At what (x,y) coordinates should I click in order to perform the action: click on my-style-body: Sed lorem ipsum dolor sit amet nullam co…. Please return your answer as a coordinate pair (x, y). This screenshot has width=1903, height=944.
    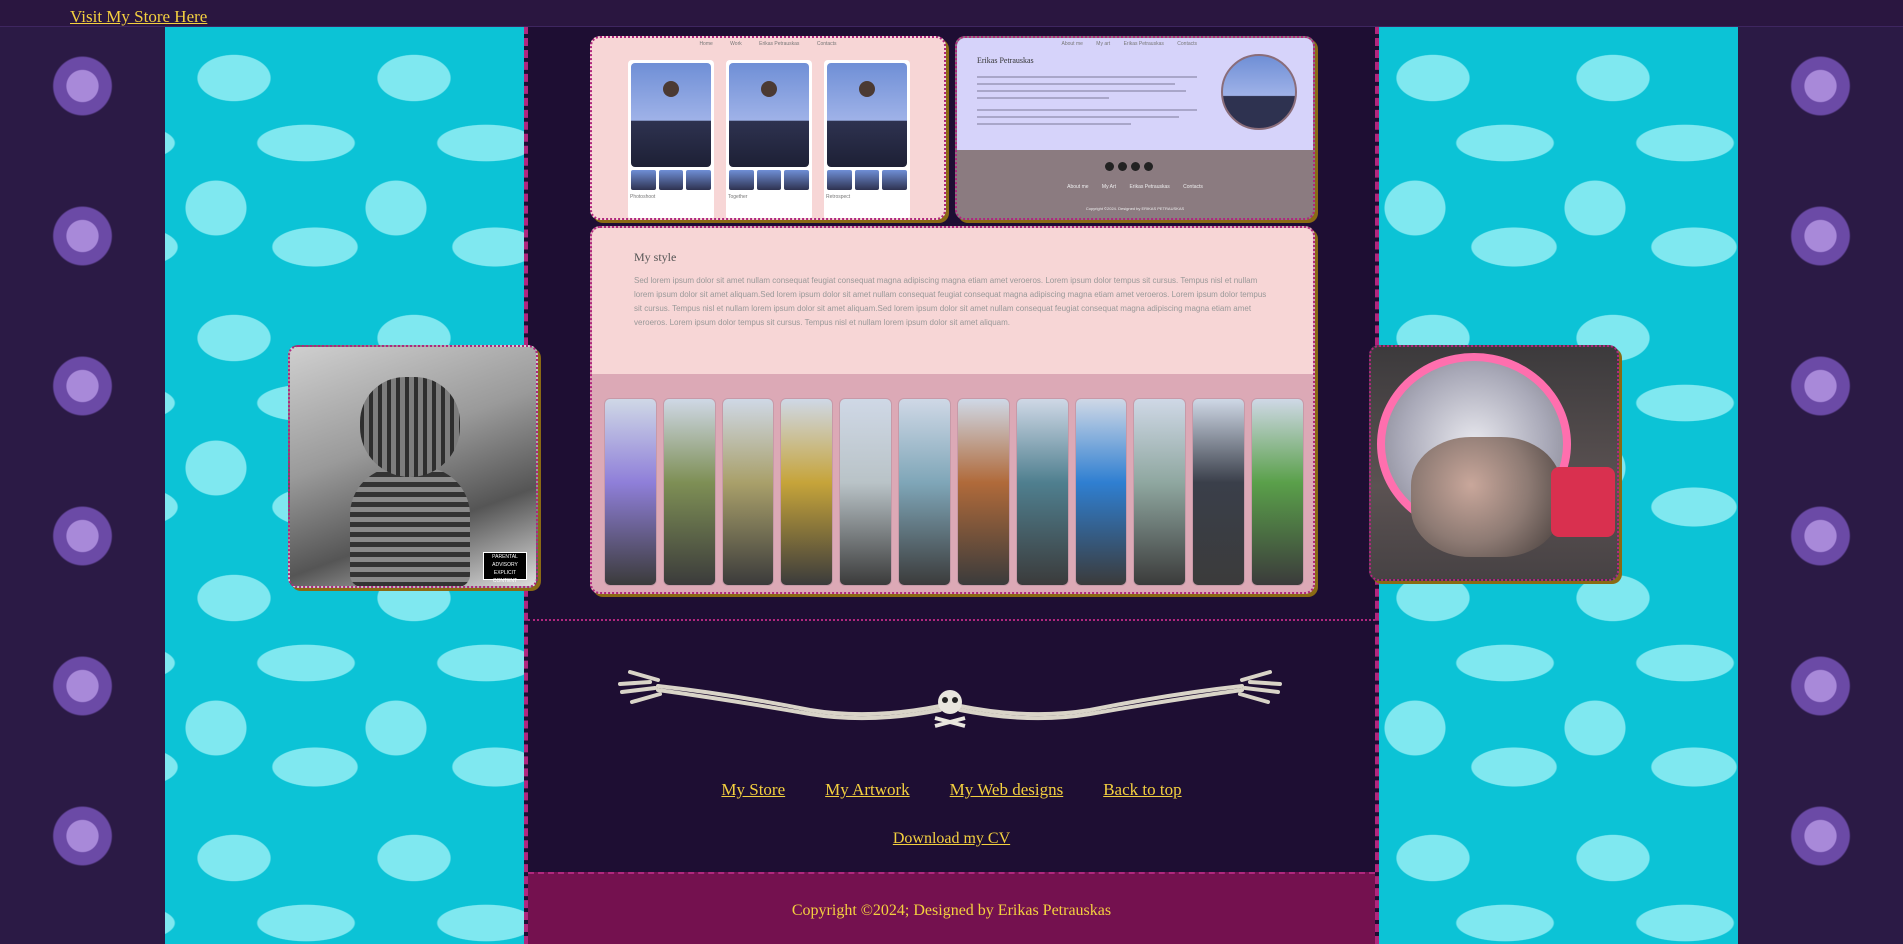
    Looking at the image, I should click on (950, 301).